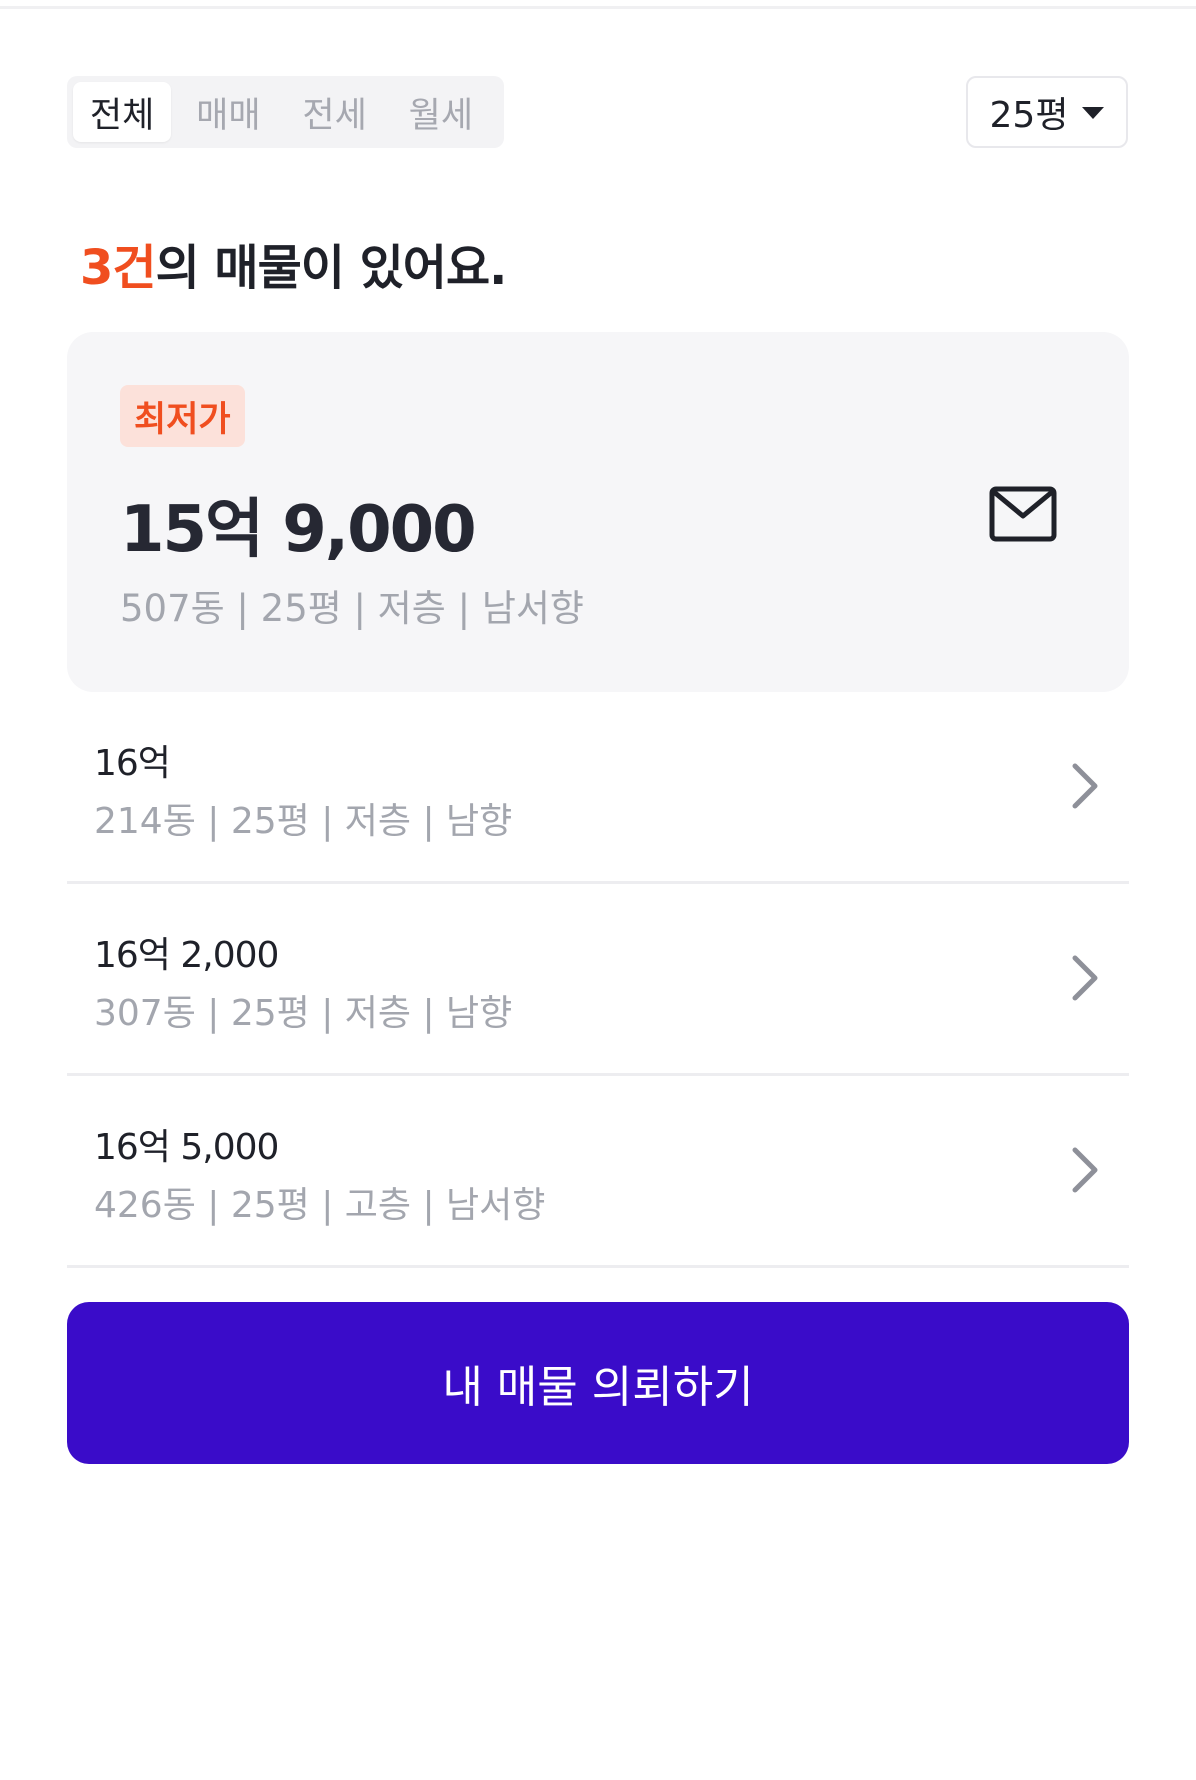 The height and width of the screenshot is (1780, 1196). Describe the element at coordinates (335, 112) in the screenshot. I see `tab-jeonse: 전세` at that location.